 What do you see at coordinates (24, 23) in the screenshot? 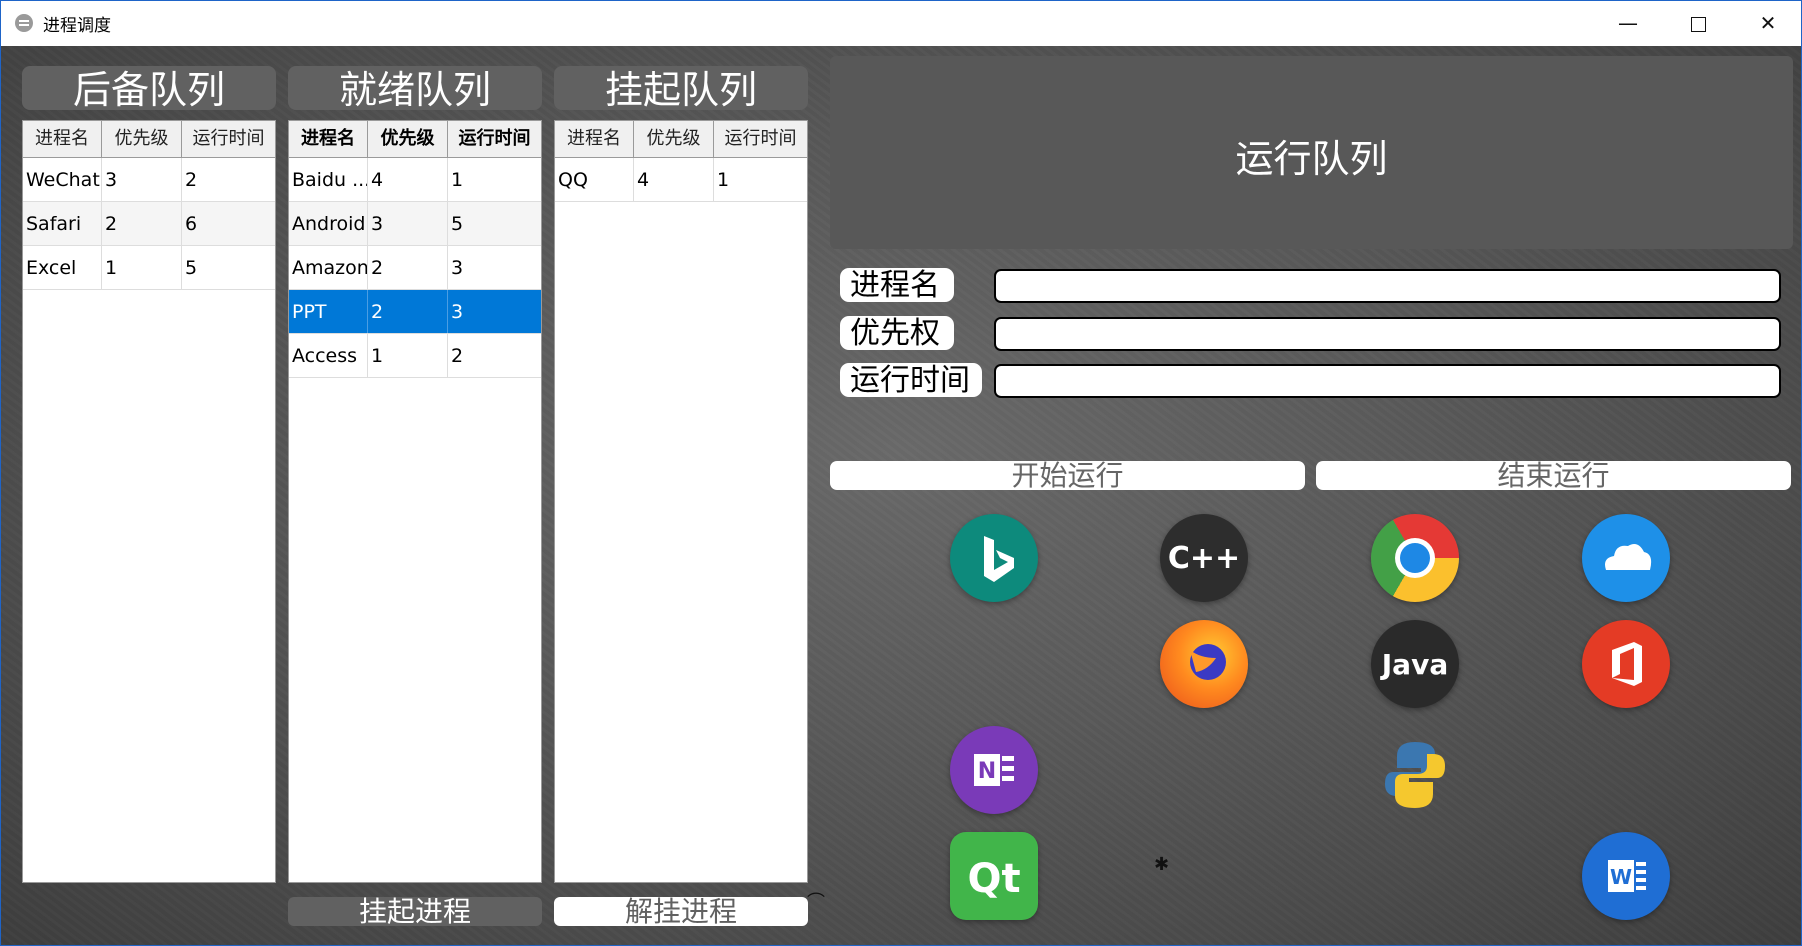
I see `app-icon` at bounding box center [24, 23].